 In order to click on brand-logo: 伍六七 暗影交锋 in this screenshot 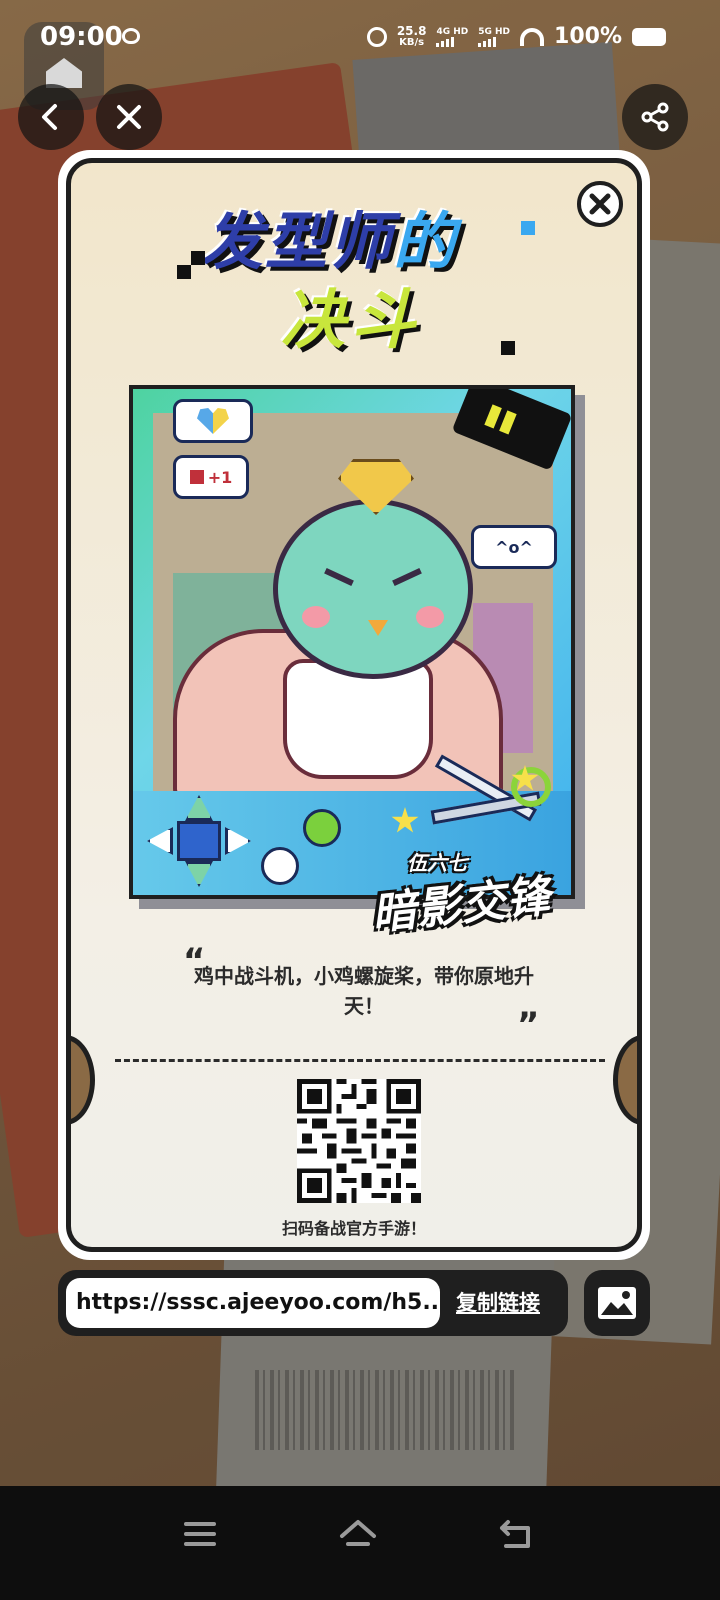, I will do `click(483, 902)`.